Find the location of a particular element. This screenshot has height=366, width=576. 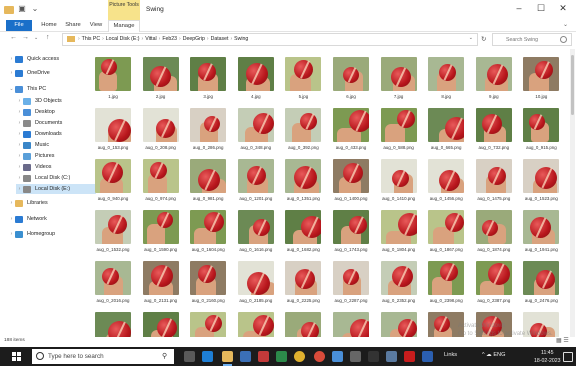

up-button: ↑ is located at coordinates (48, 37).